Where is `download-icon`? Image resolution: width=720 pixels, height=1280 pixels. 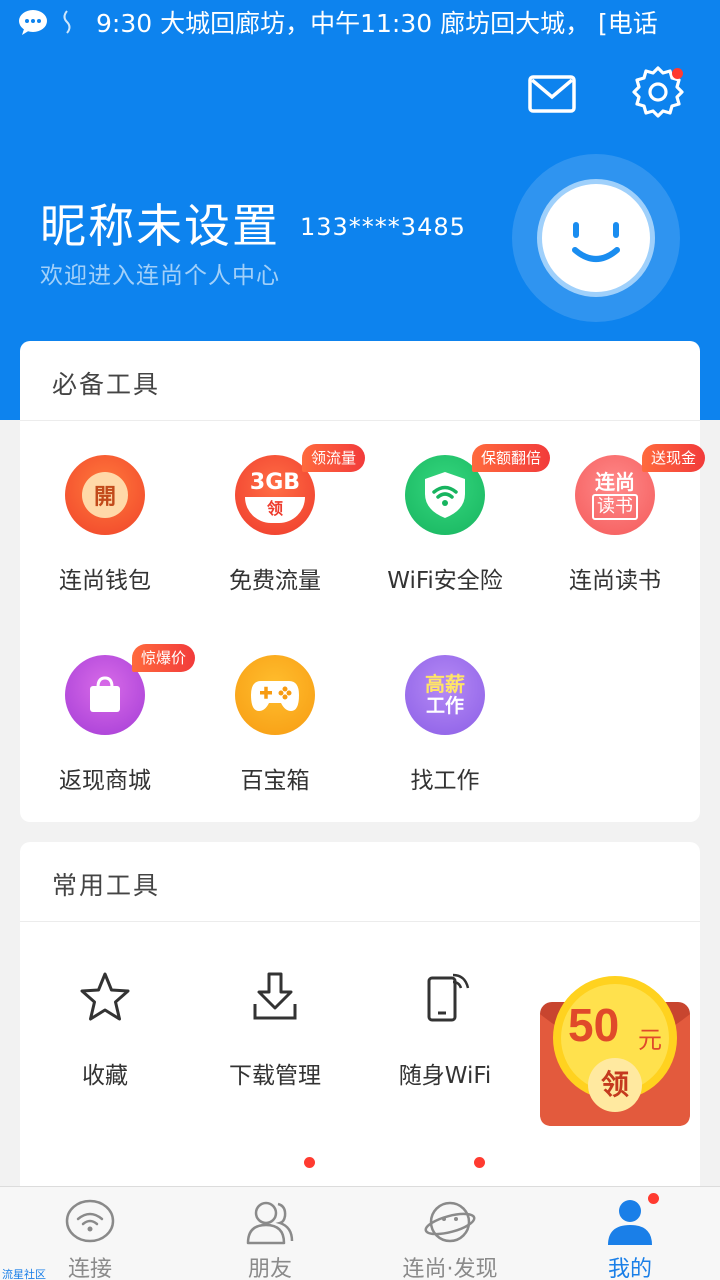 download-icon is located at coordinates (275, 996).